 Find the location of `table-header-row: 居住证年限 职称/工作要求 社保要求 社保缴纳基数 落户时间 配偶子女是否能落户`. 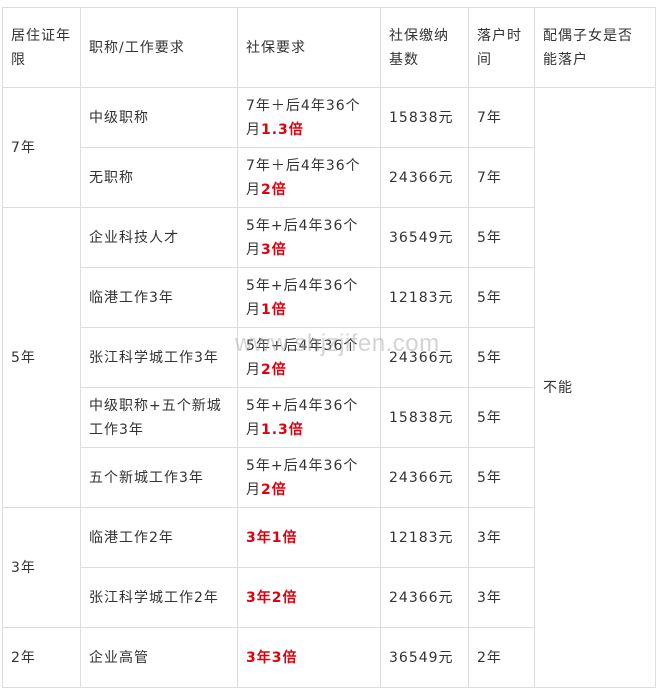

table-header-row: 居住证年限 职称/工作要求 社保要求 社保缴纳基数 落户时间 配偶子女是否能落户 is located at coordinates (329, 47).